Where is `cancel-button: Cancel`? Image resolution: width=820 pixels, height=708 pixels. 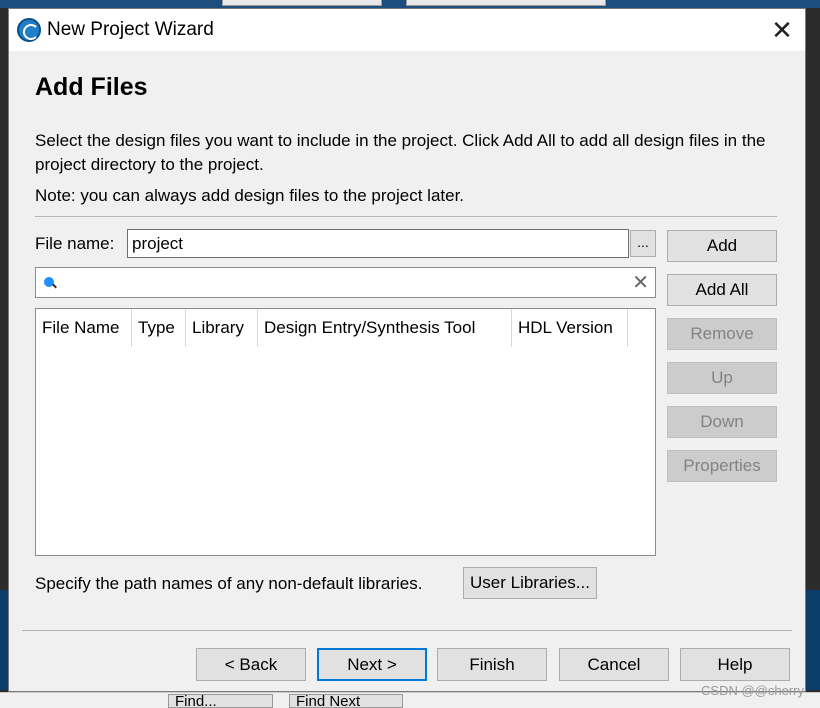
cancel-button: Cancel is located at coordinates (614, 664).